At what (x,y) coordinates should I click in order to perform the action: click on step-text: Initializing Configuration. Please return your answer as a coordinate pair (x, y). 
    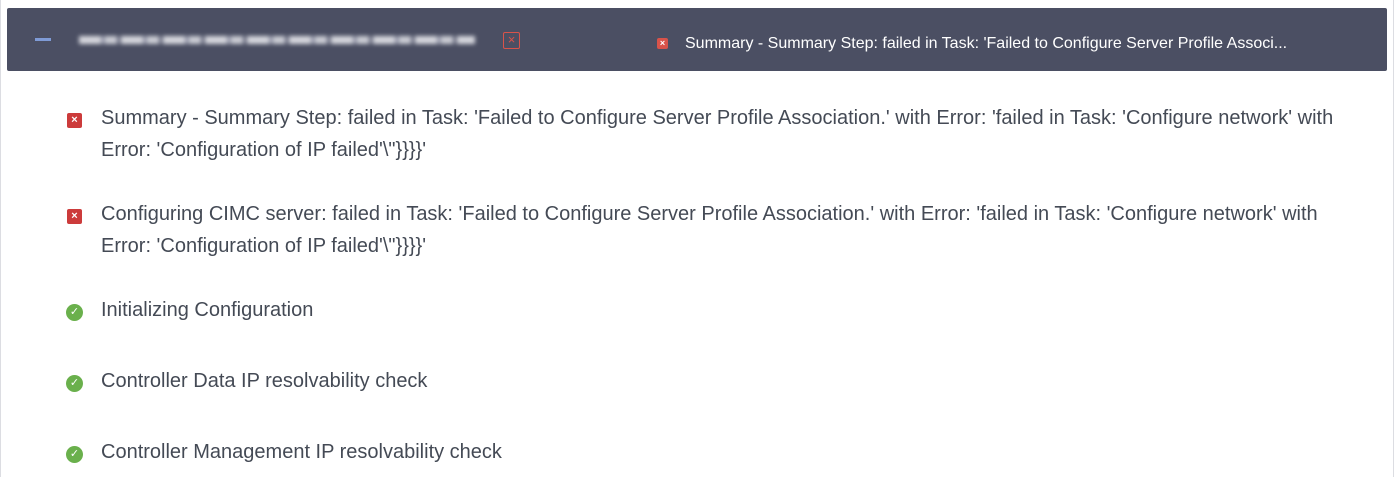
    Looking at the image, I should click on (207, 310).